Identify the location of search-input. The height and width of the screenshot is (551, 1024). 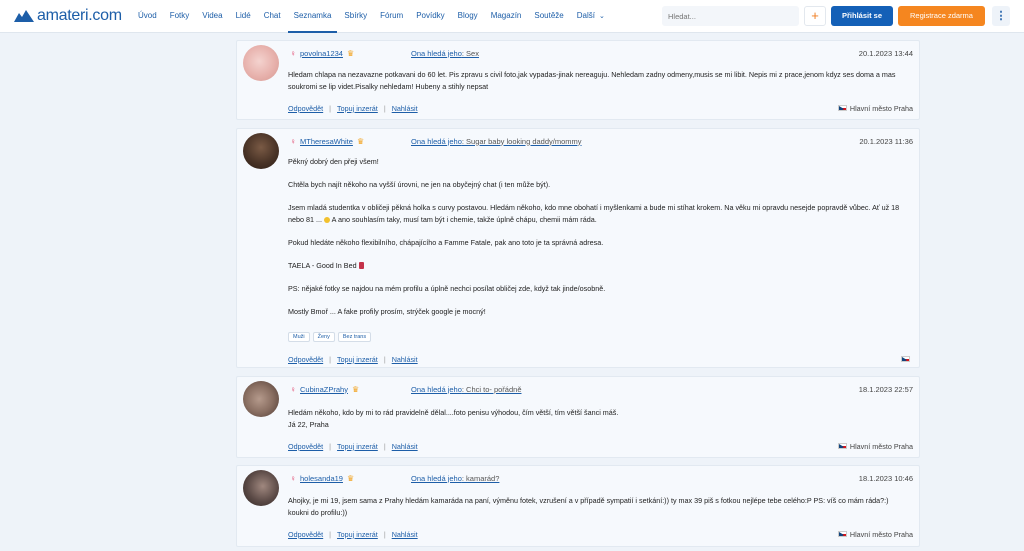
(730, 16).